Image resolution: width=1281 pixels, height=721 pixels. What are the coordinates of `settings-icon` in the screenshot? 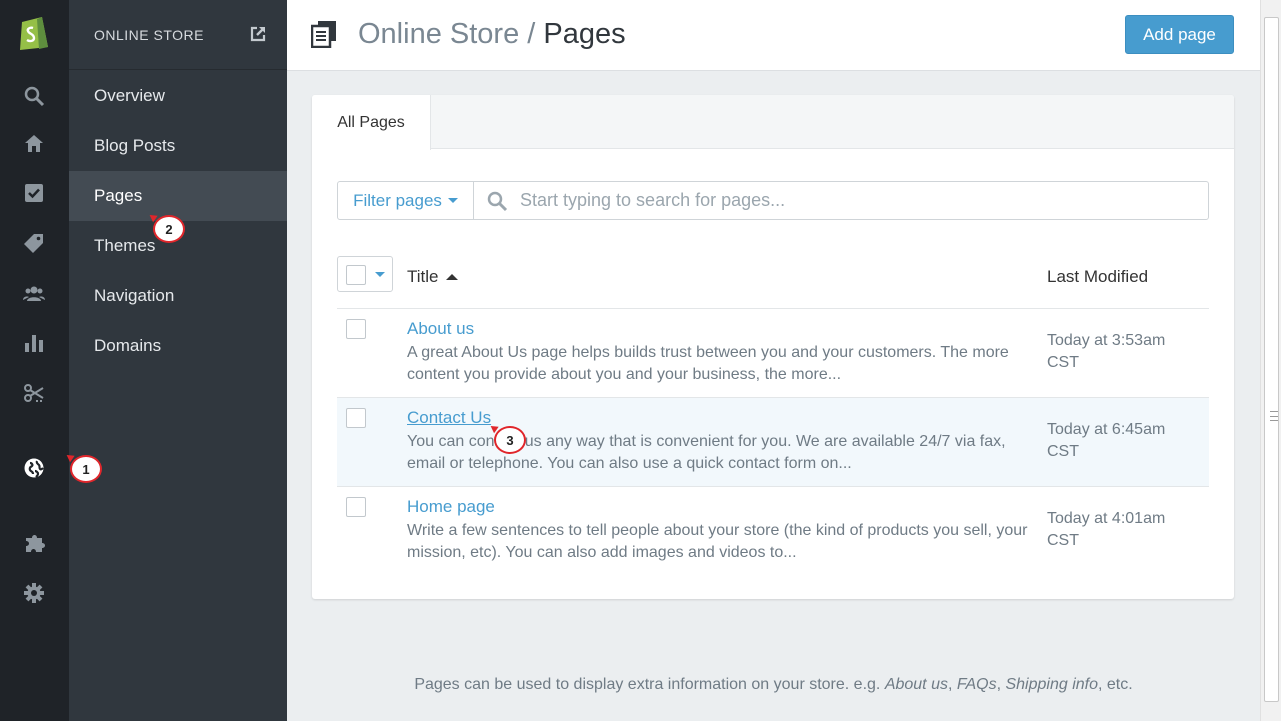 It's located at (34, 593).